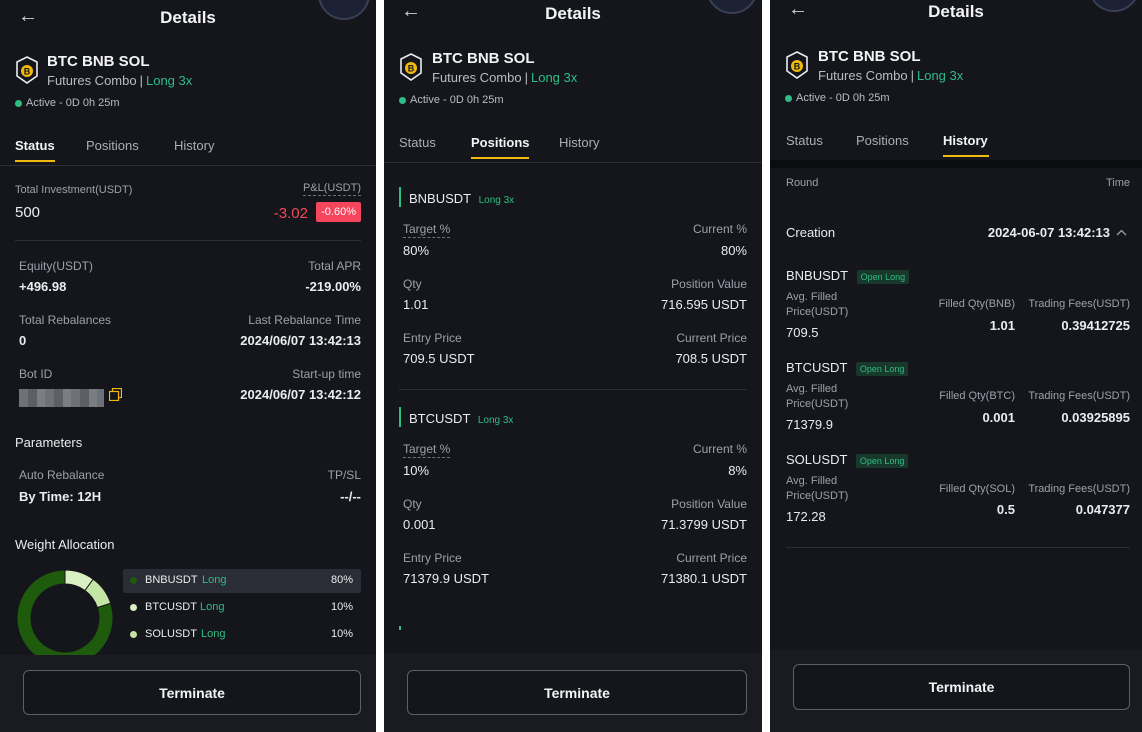 The width and height of the screenshot is (1142, 732). I want to click on creation-time: 2024-06-07 13:42:13, so click(1049, 232).